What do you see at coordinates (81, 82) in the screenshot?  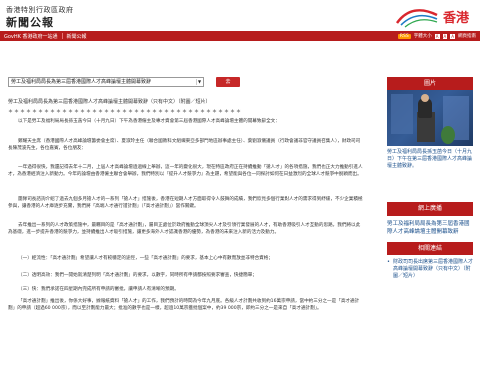 I see `dropdown-selected-value: 勞工及福利局局長為第三屆香港國際人才高峰論壇主體開幕致辭` at bounding box center [81, 82].